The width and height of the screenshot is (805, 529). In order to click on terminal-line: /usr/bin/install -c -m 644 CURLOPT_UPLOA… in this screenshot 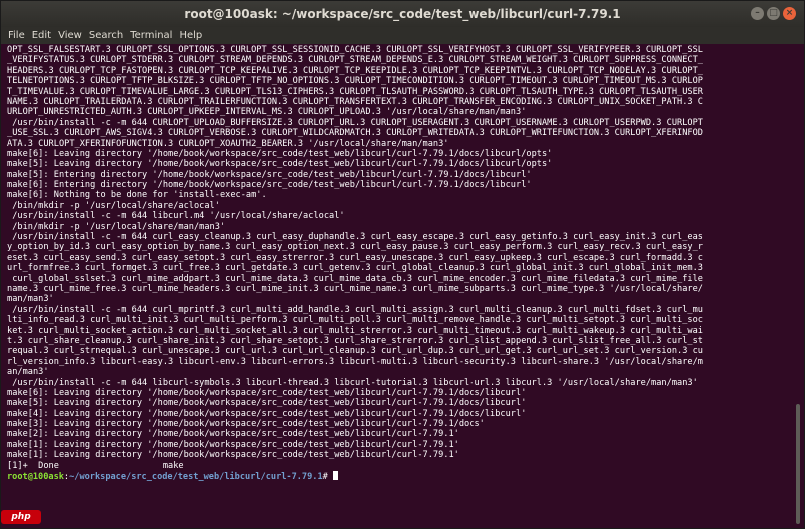, I will do `click(355, 122)`.